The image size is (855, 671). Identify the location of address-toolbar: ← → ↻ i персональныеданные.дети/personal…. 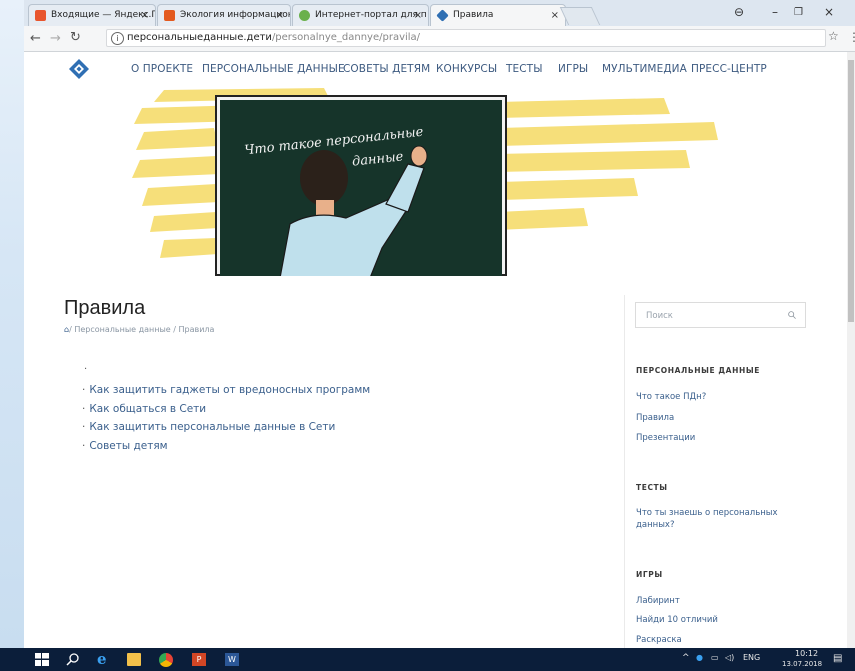
(439, 39).